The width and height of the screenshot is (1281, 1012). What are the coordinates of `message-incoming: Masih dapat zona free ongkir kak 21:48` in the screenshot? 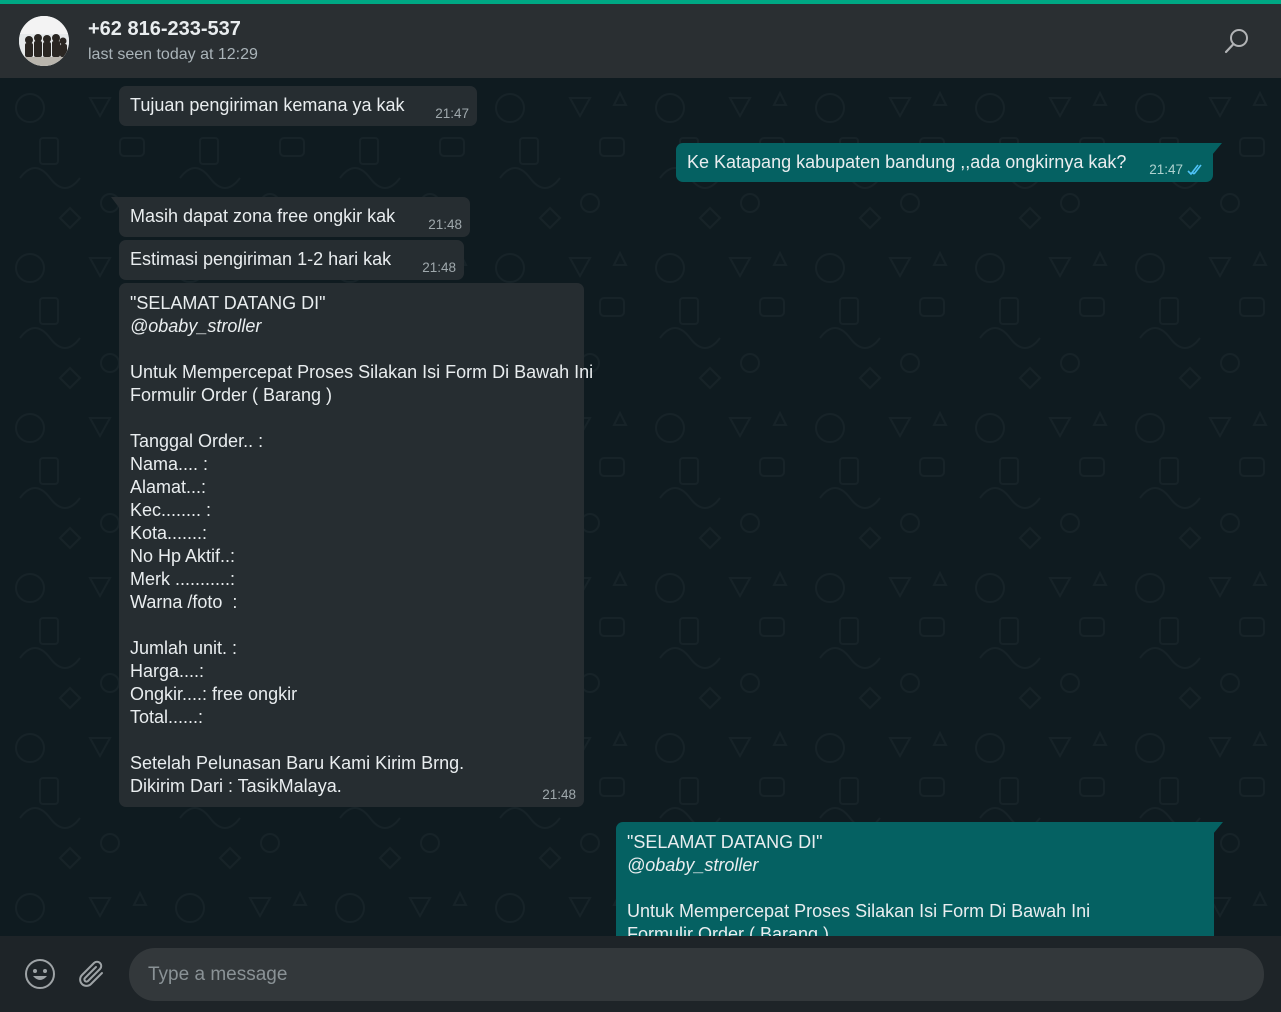 It's located at (290, 217).